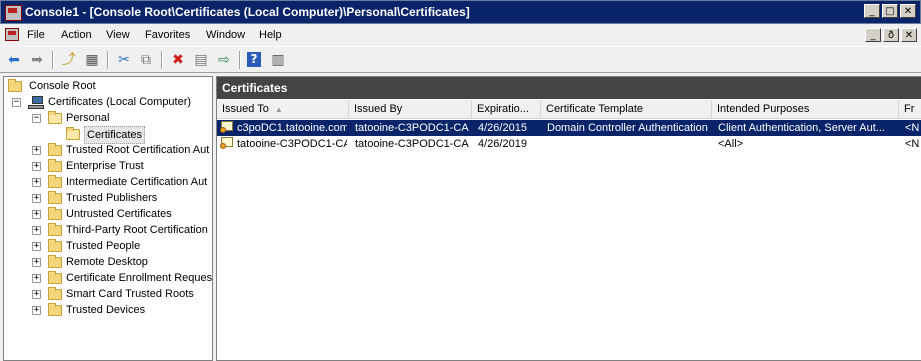 The height and width of the screenshot is (361, 921). Describe the element at coordinates (224, 60) in the screenshot. I see `export-list-icon: ⇨` at that location.